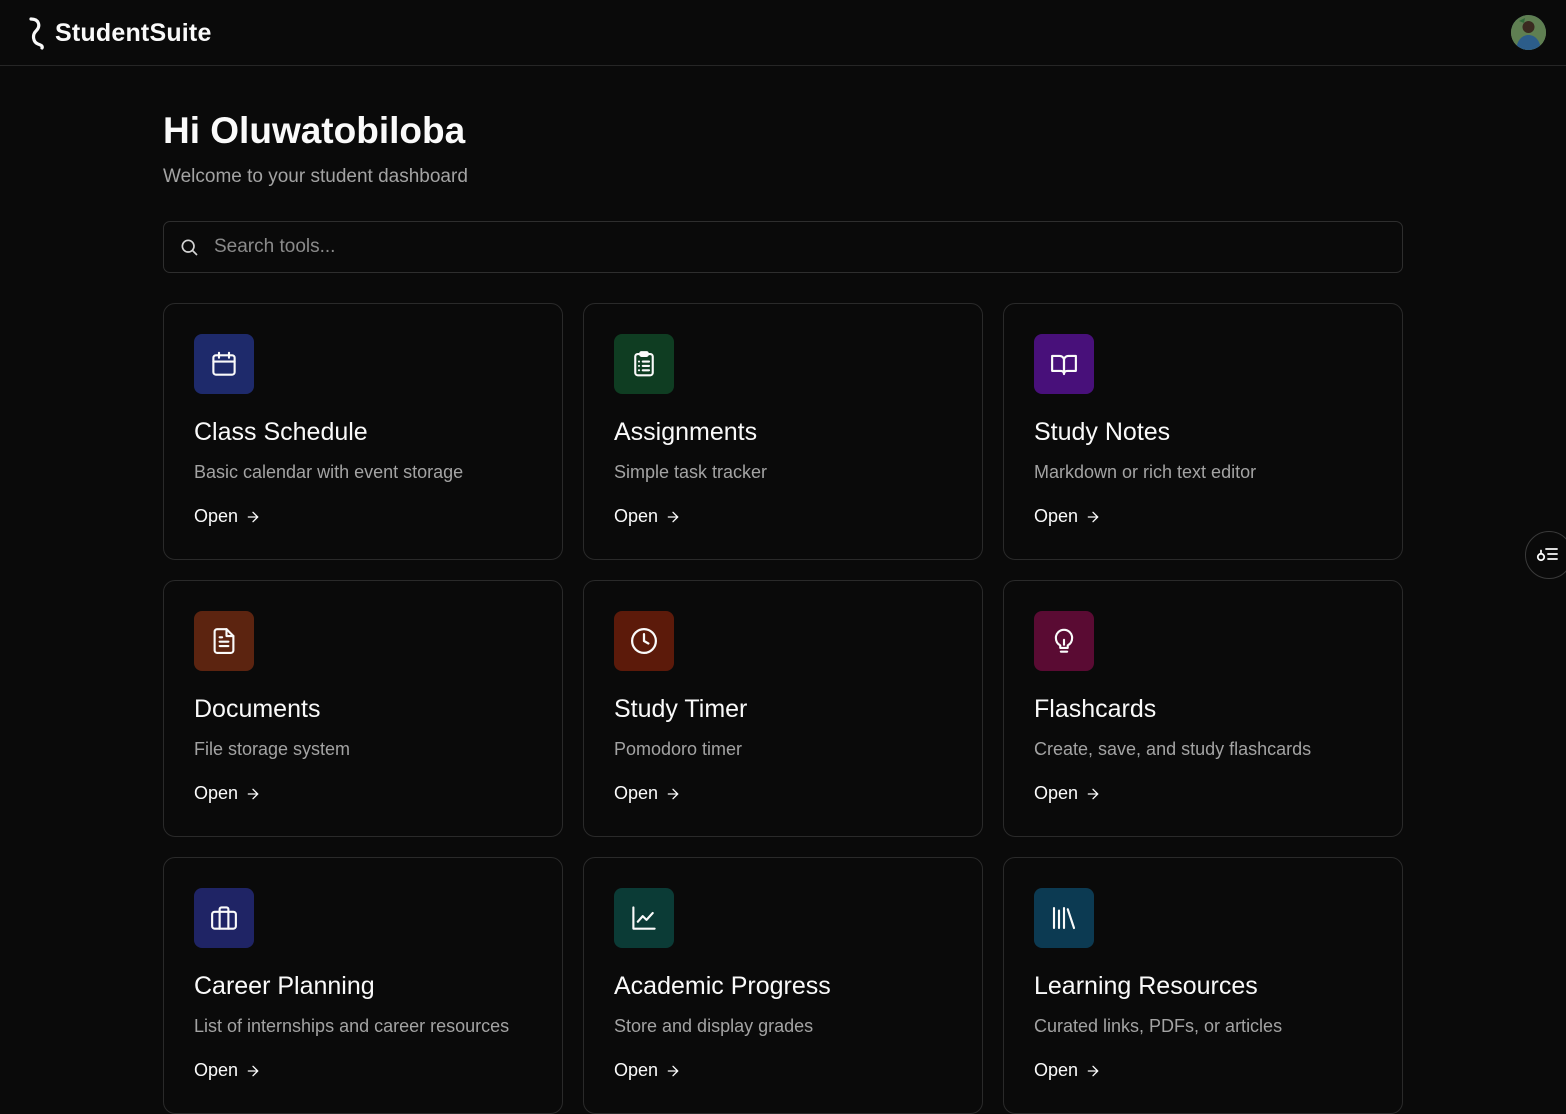 The width and height of the screenshot is (1566, 1114). I want to click on card-description: File storage system, so click(272, 749).